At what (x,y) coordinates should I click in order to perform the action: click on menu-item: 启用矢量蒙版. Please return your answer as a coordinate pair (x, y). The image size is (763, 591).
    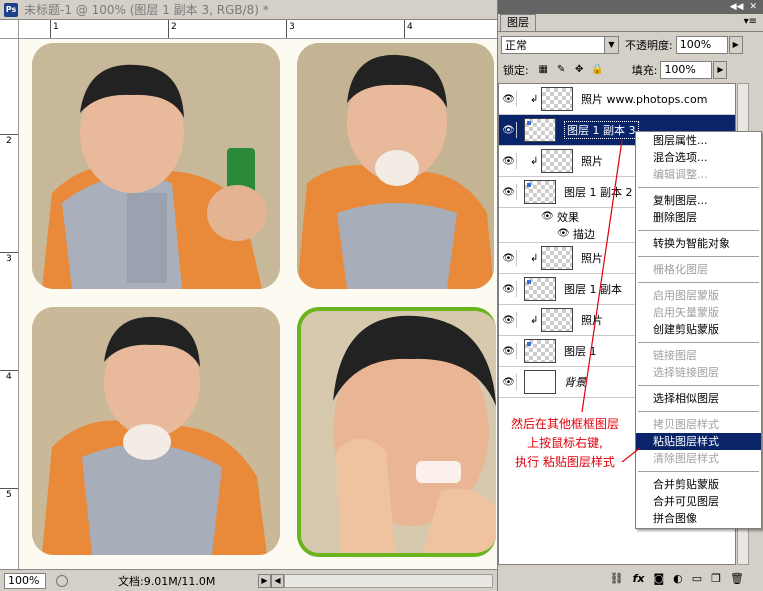
    Looking at the image, I should click on (686, 312).